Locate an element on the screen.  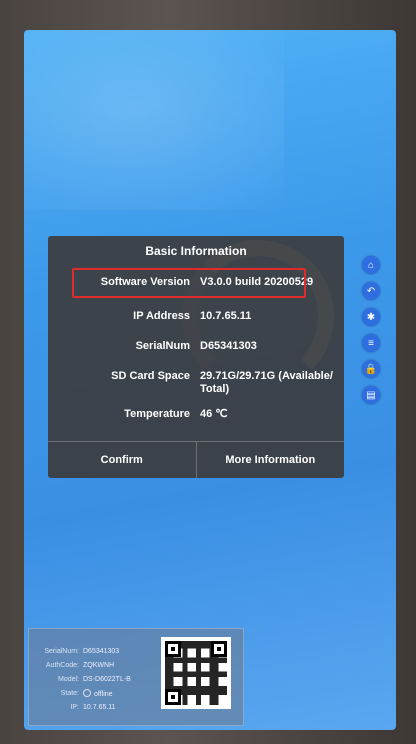
info-model-row: Model: DS-D6022TL-B is located at coordinates (89, 680).